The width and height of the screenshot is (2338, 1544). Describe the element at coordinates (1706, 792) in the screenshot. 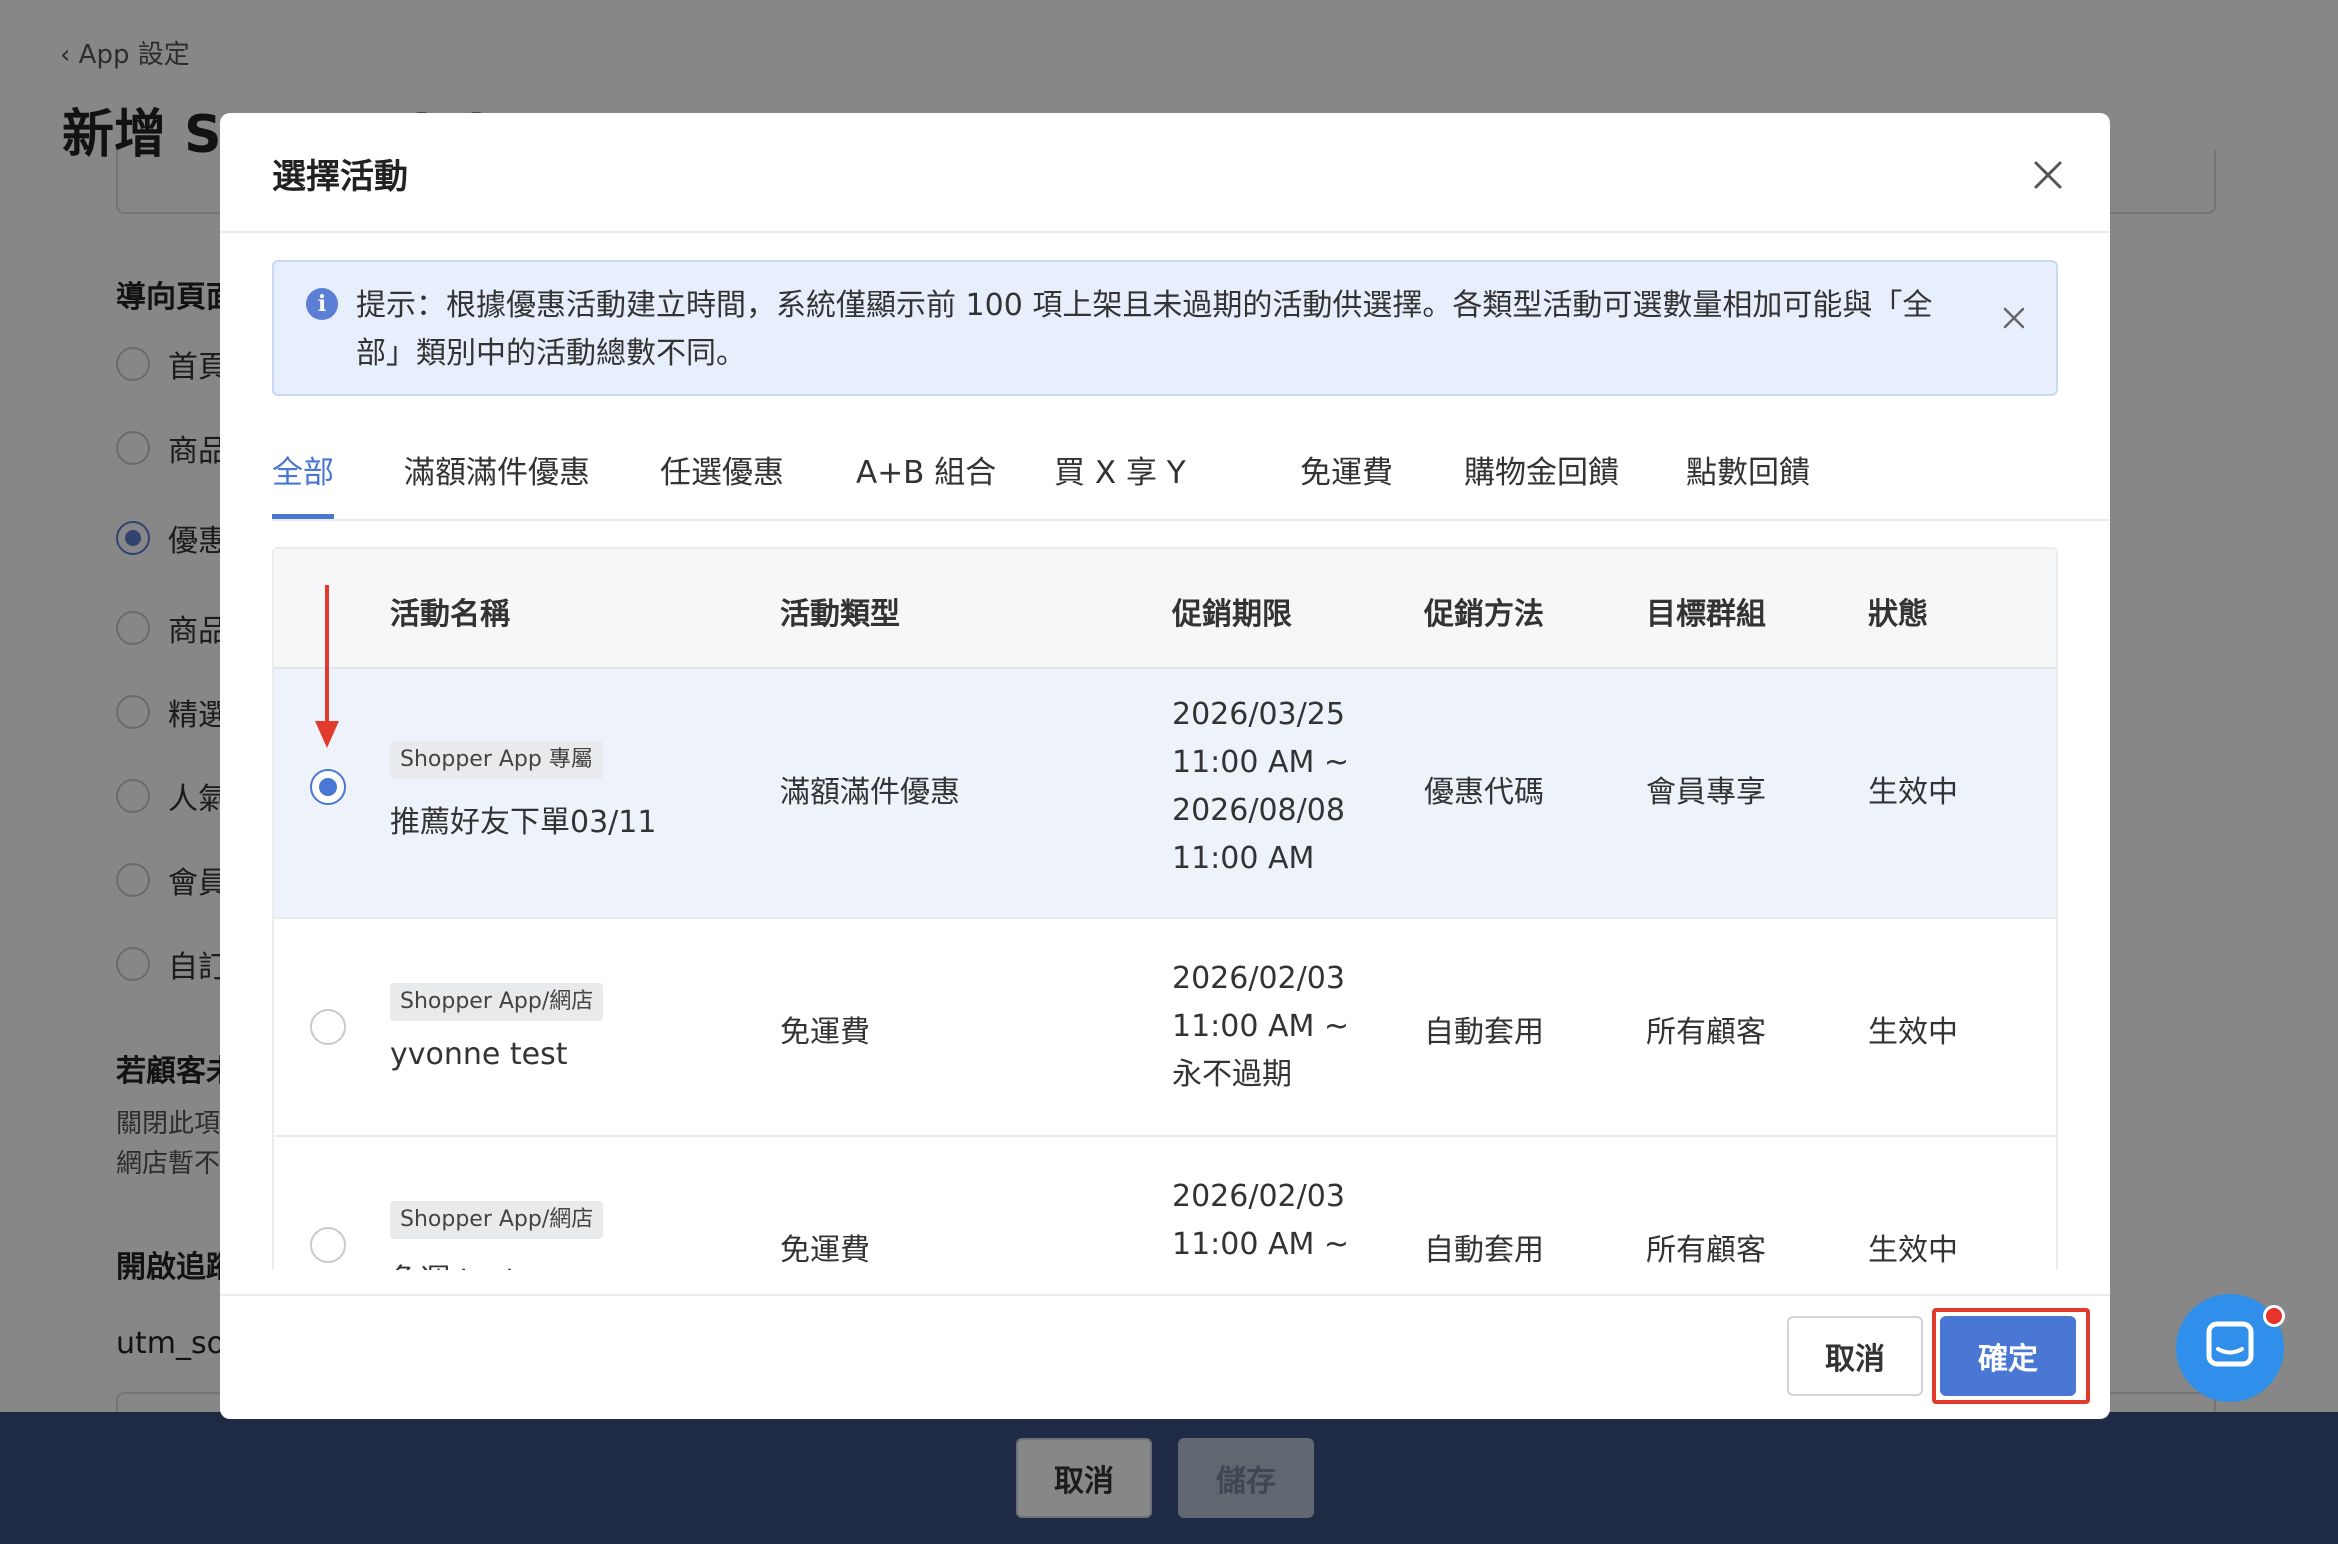

I see `target-group: 會員專享` at that location.